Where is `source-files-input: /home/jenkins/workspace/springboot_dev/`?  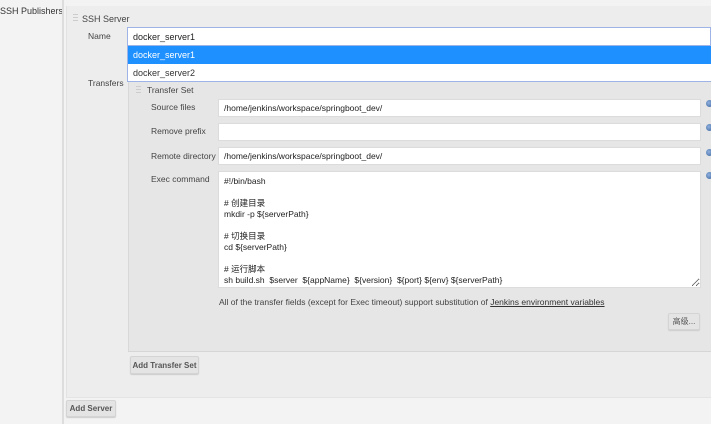 source-files-input: /home/jenkins/workspace/springboot_dev/ is located at coordinates (459, 108).